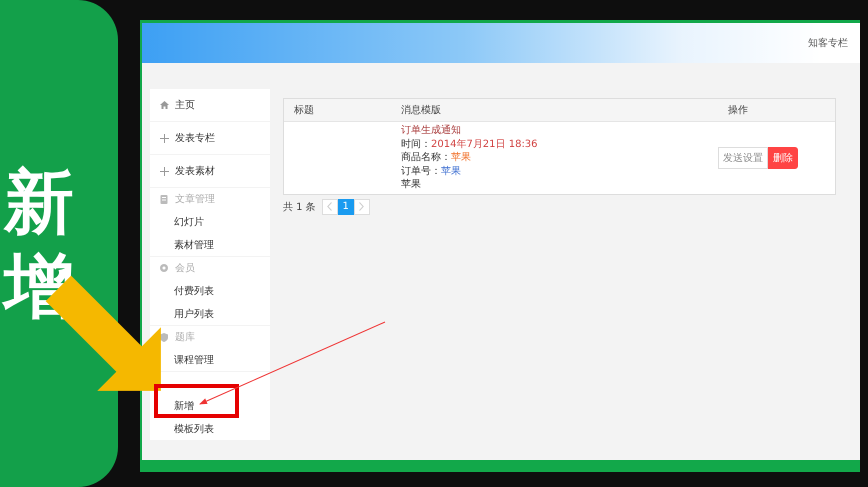 Image resolution: width=868 pixels, height=487 pixels. What do you see at coordinates (304, 110) in the screenshot?
I see `column-header: 标题` at bounding box center [304, 110].